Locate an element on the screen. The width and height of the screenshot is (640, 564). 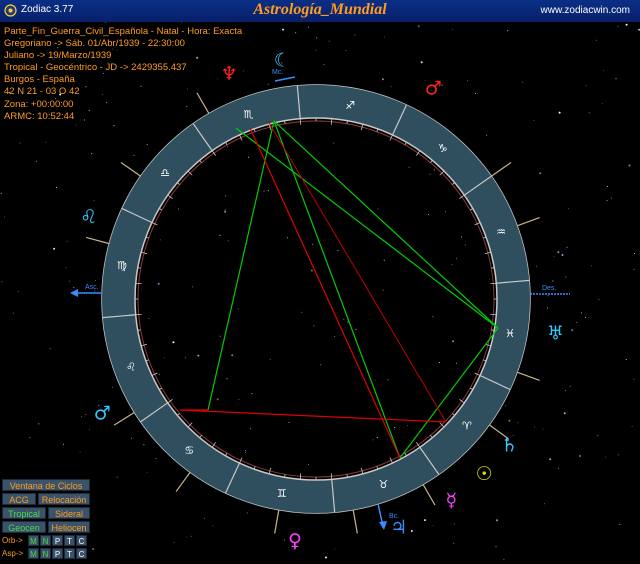
info-line-zone: Zona: +00:00:00 is located at coordinates (39, 104).